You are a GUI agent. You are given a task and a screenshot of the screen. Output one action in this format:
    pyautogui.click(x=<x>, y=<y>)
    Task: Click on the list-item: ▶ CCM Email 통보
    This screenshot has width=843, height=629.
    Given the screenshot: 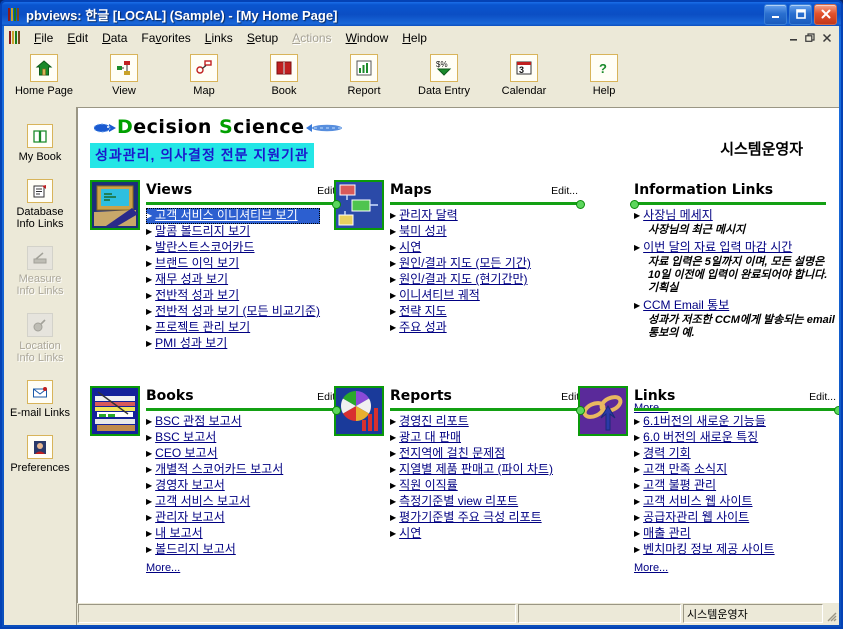 What is the action you would take?
    pyautogui.click(x=735, y=306)
    